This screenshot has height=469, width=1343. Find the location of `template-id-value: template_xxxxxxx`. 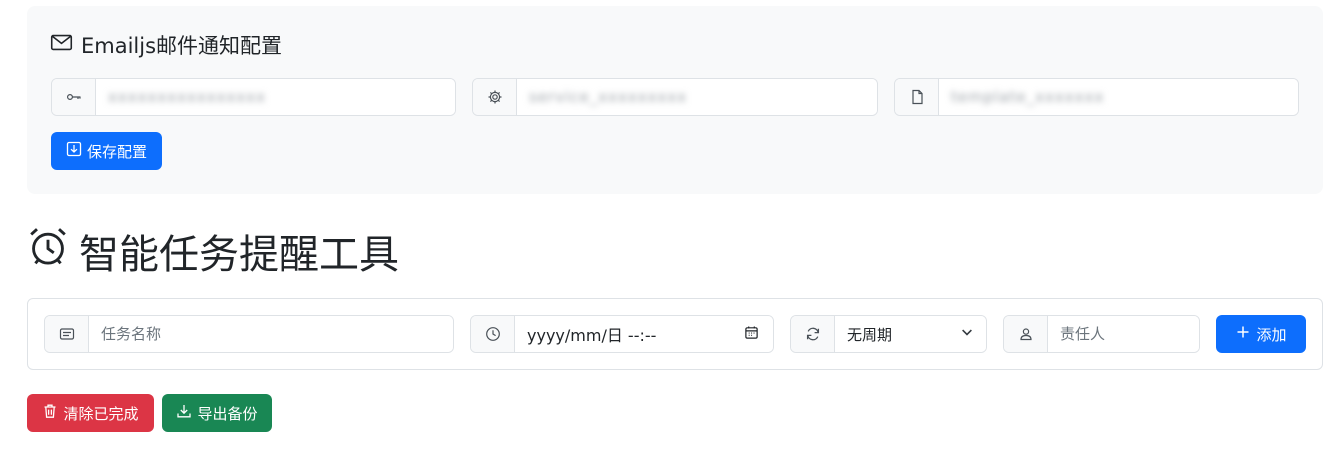

template-id-value: template_xxxxxxx is located at coordinates (1028, 97).